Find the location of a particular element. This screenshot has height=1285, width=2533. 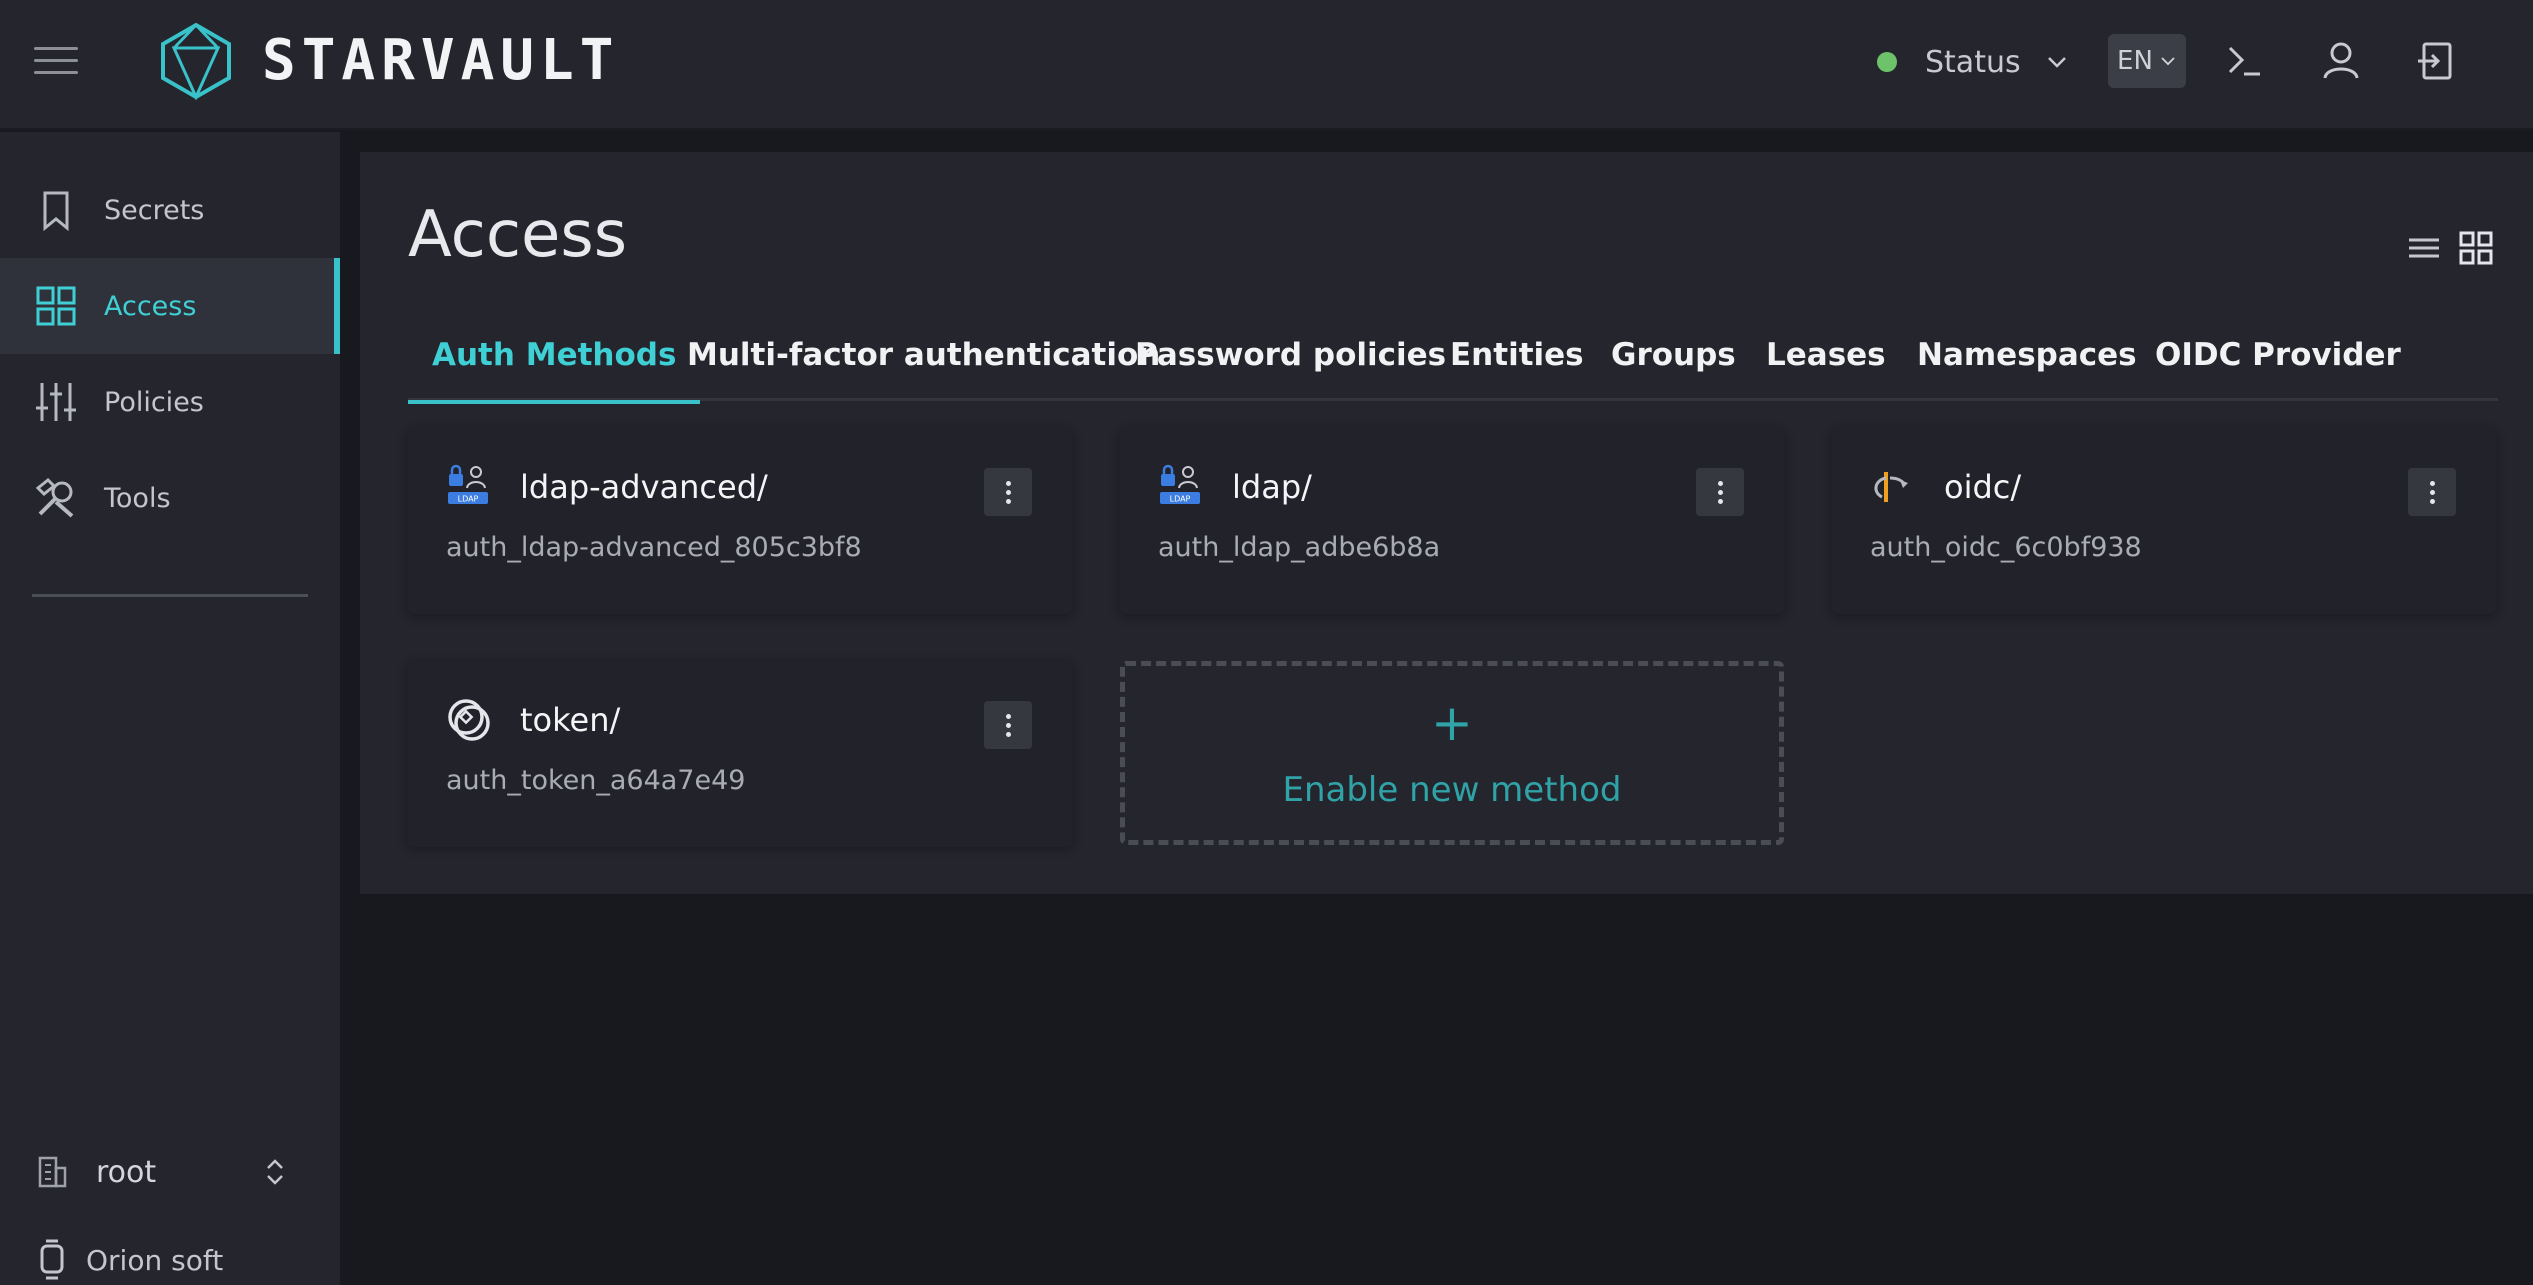

card-title: oidc/ is located at coordinates (1983, 487).